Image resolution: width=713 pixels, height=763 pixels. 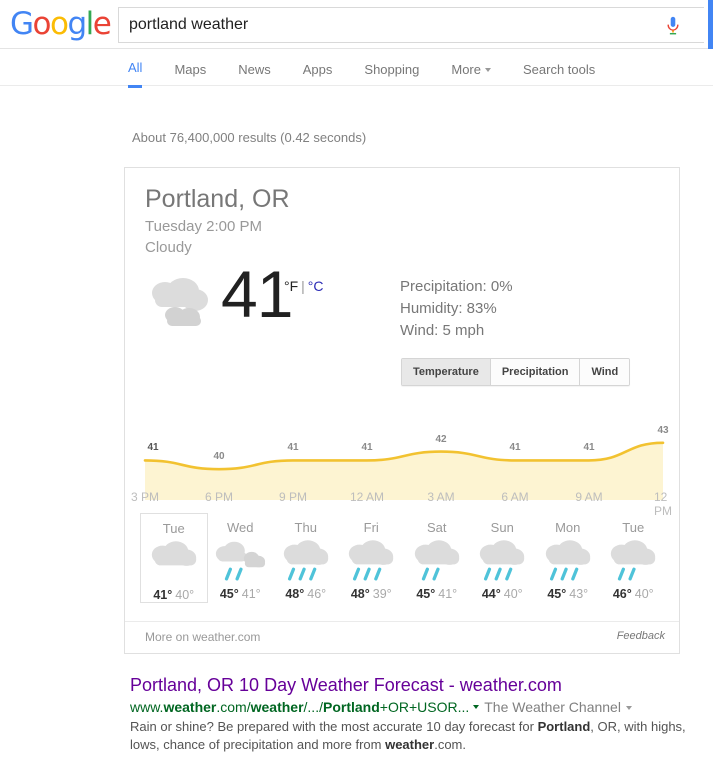 I want to click on forecast-day-1: Wed 45° 41°, so click(x=241, y=558).